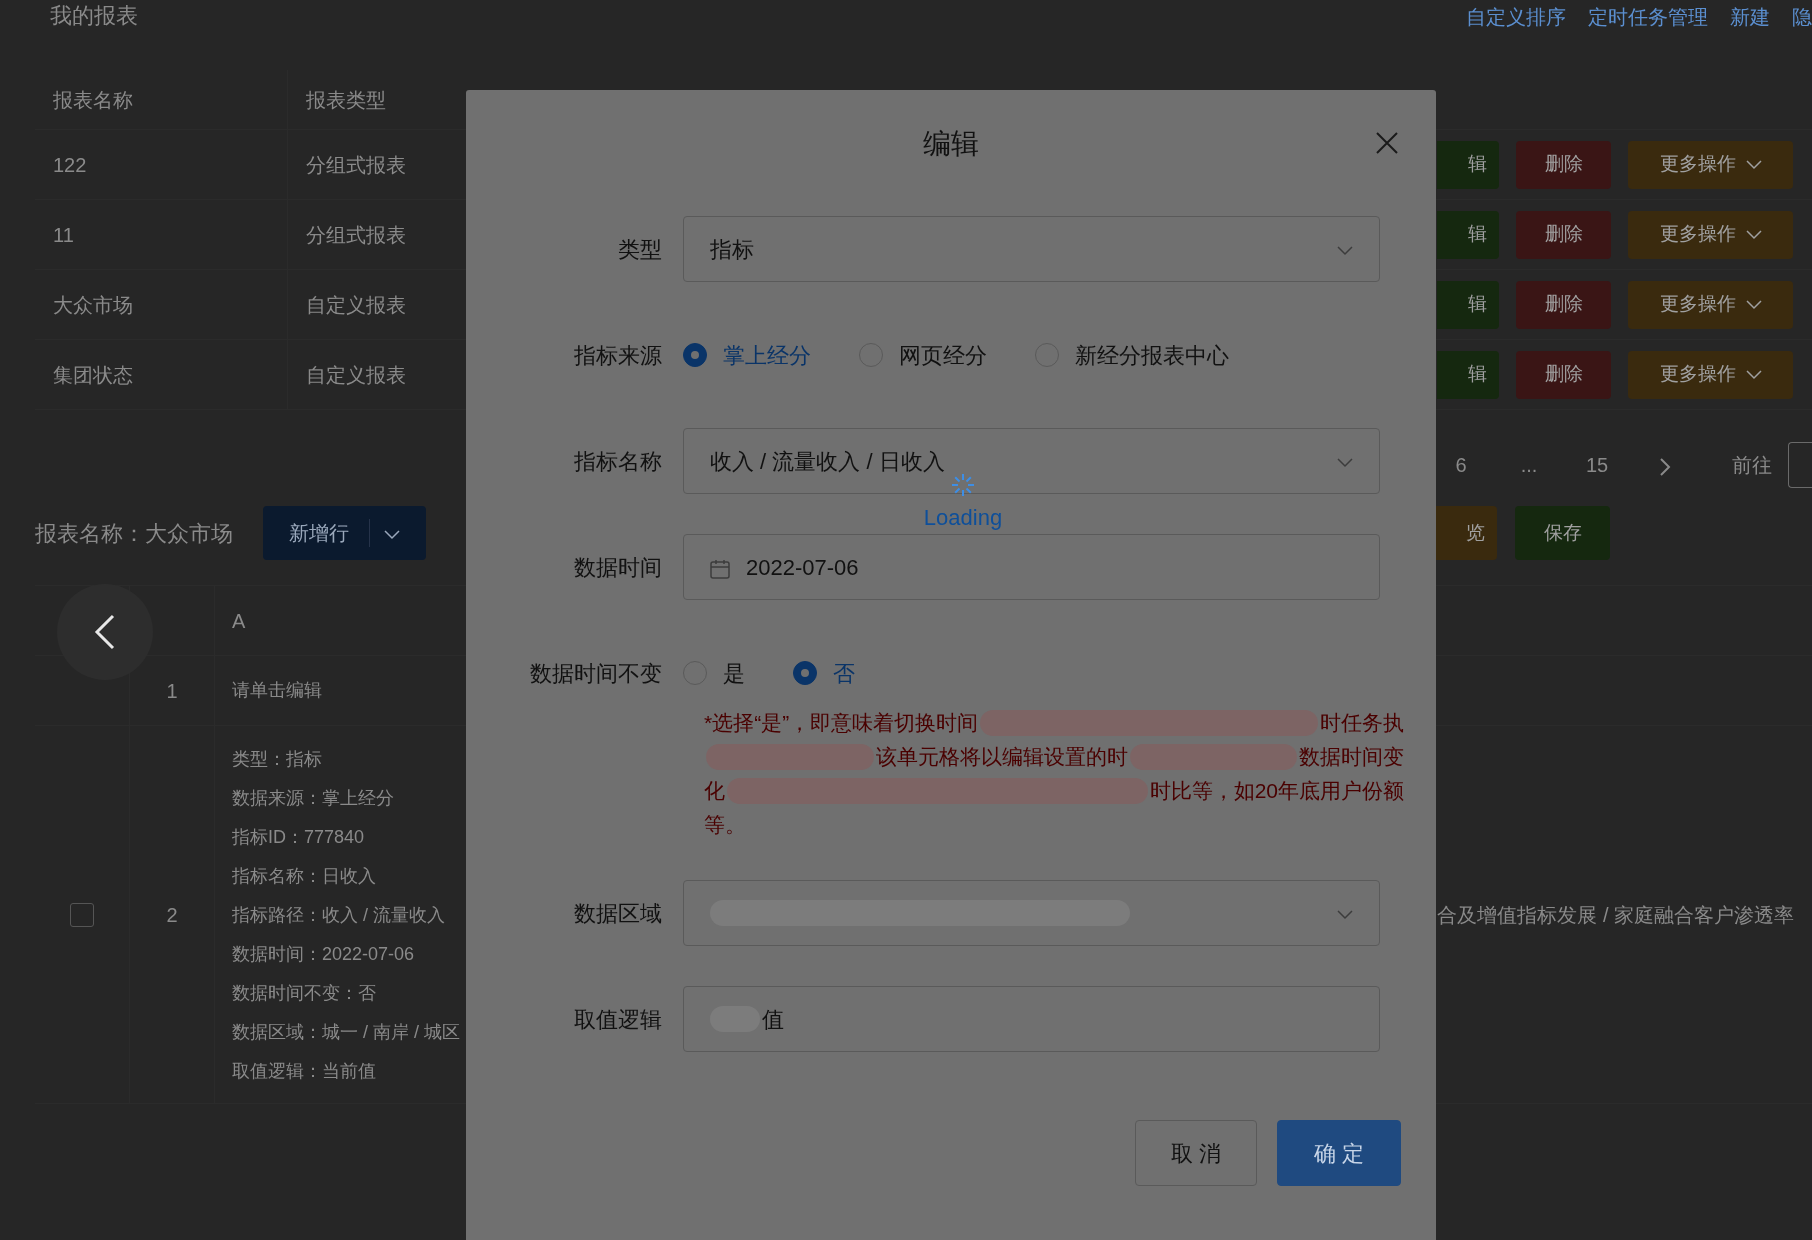  Describe the element at coordinates (618, 1019) in the screenshot. I see `field-label: 取值逻辑` at that location.